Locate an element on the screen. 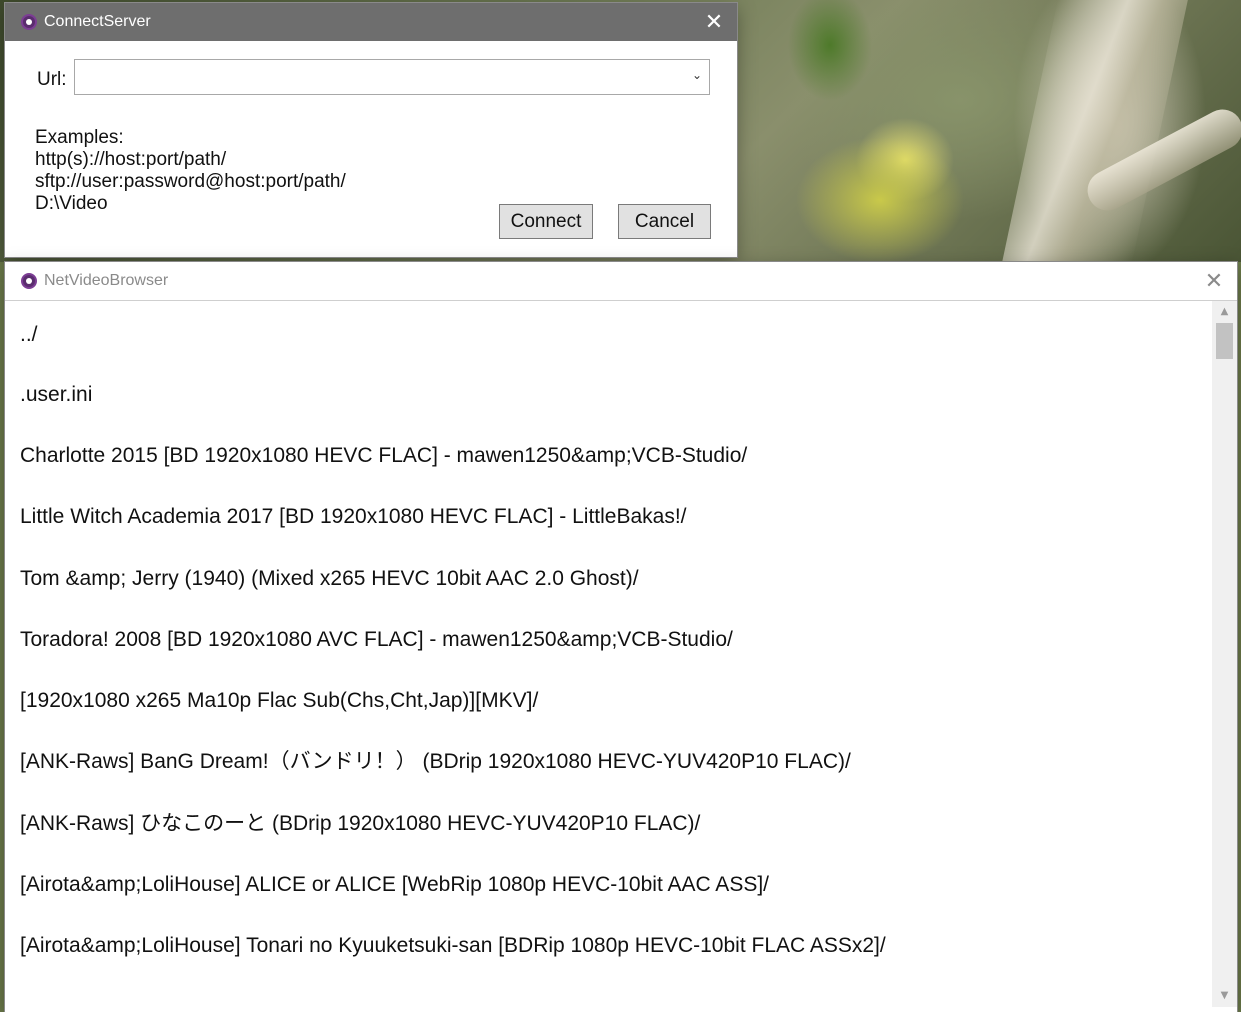  url-label: Url: is located at coordinates (52, 79).